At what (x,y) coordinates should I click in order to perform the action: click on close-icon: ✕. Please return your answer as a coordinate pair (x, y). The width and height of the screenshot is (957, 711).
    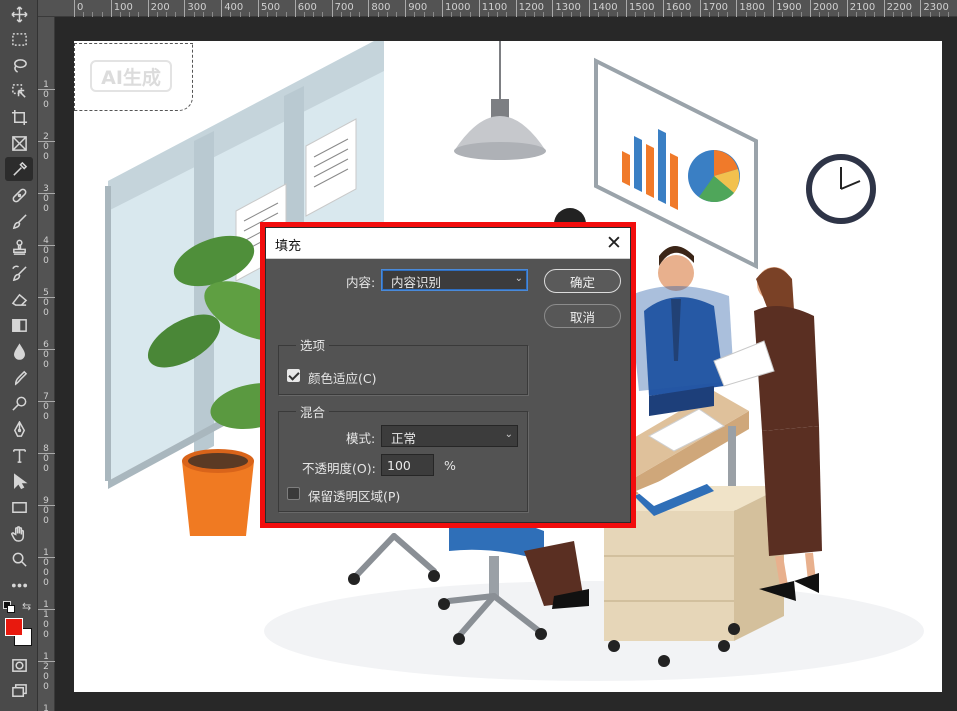
    Looking at the image, I should click on (614, 243).